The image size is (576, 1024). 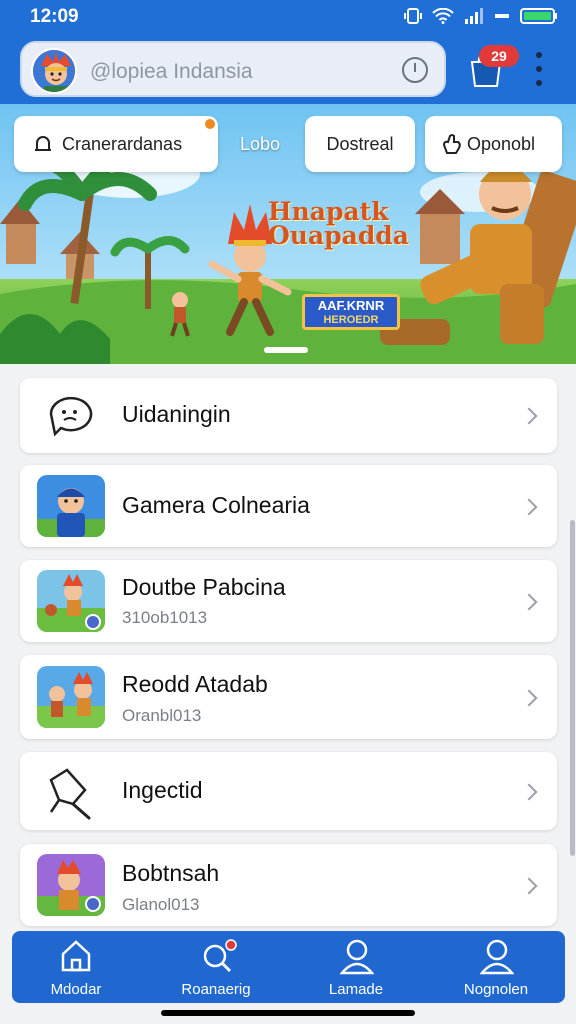 I want to click on notification-badge: 29, so click(x=499, y=56).